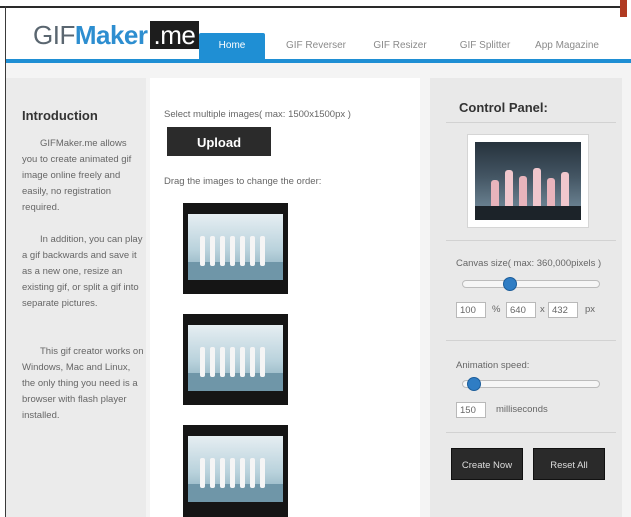 This screenshot has width=631, height=517. Describe the element at coordinates (563, 310) in the screenshot. I see `height-input: 432` at that location.